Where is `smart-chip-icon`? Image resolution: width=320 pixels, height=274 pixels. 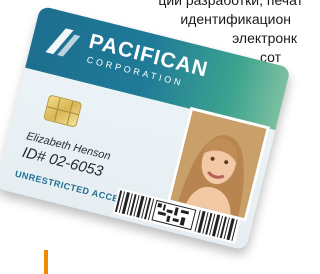 smart-chip-icon is located at coordinates (63, 111).